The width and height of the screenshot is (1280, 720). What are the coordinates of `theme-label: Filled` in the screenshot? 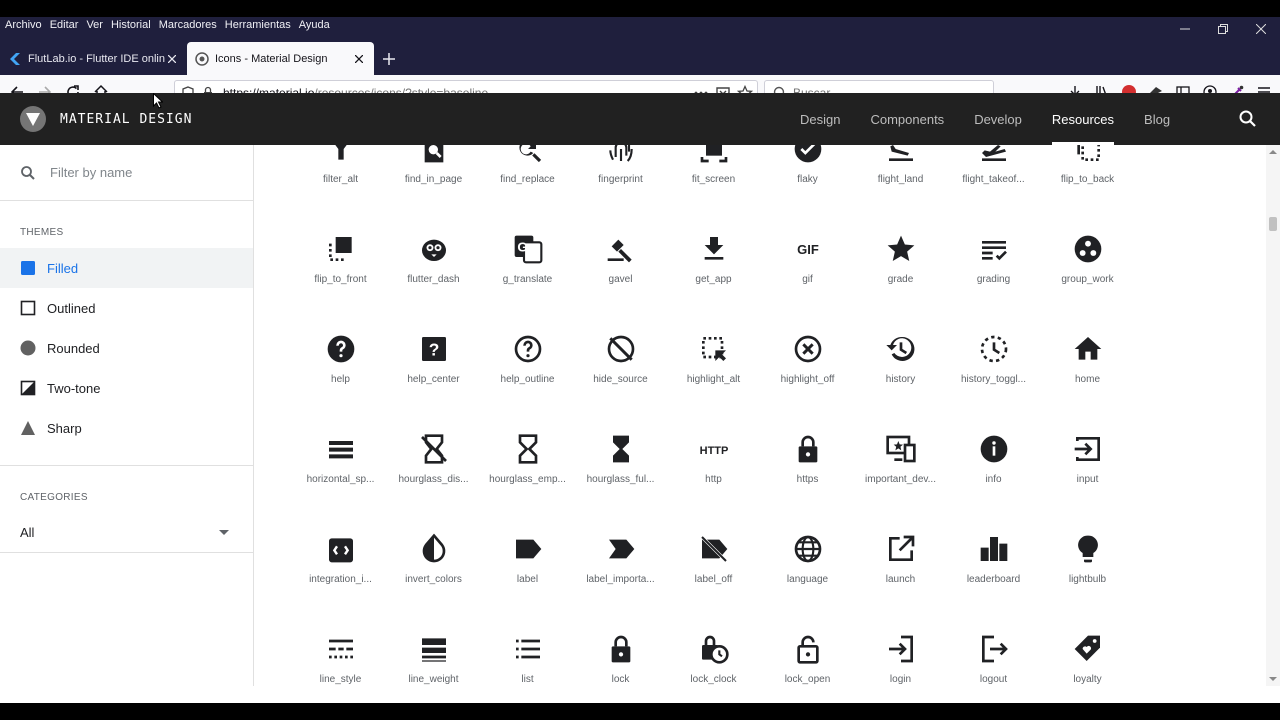 It's located at (63, 268).